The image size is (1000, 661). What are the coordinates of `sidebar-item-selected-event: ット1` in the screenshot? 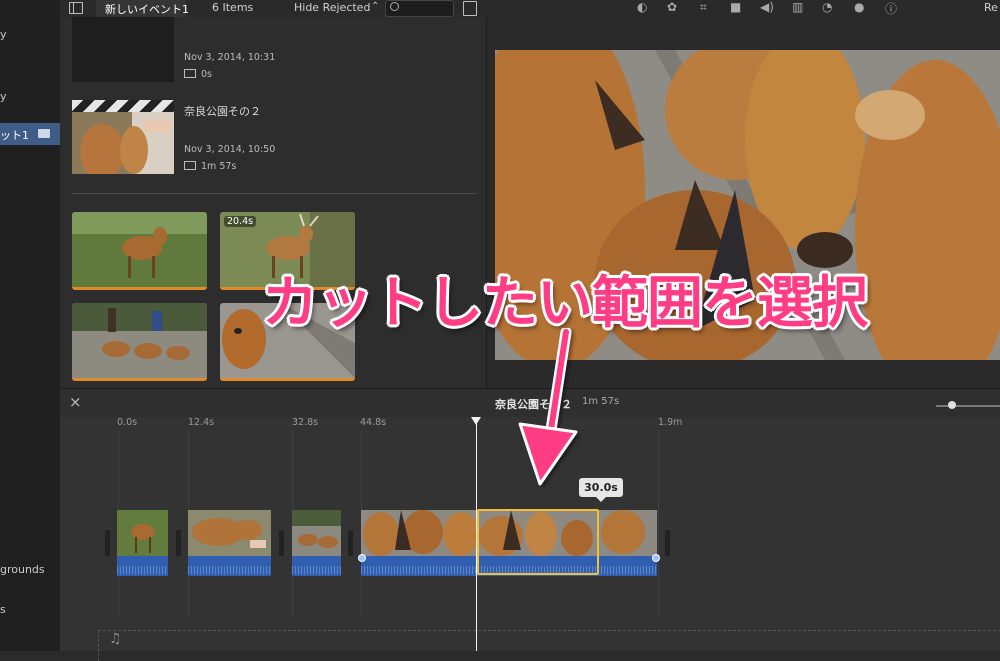 It's located at (30, 134).